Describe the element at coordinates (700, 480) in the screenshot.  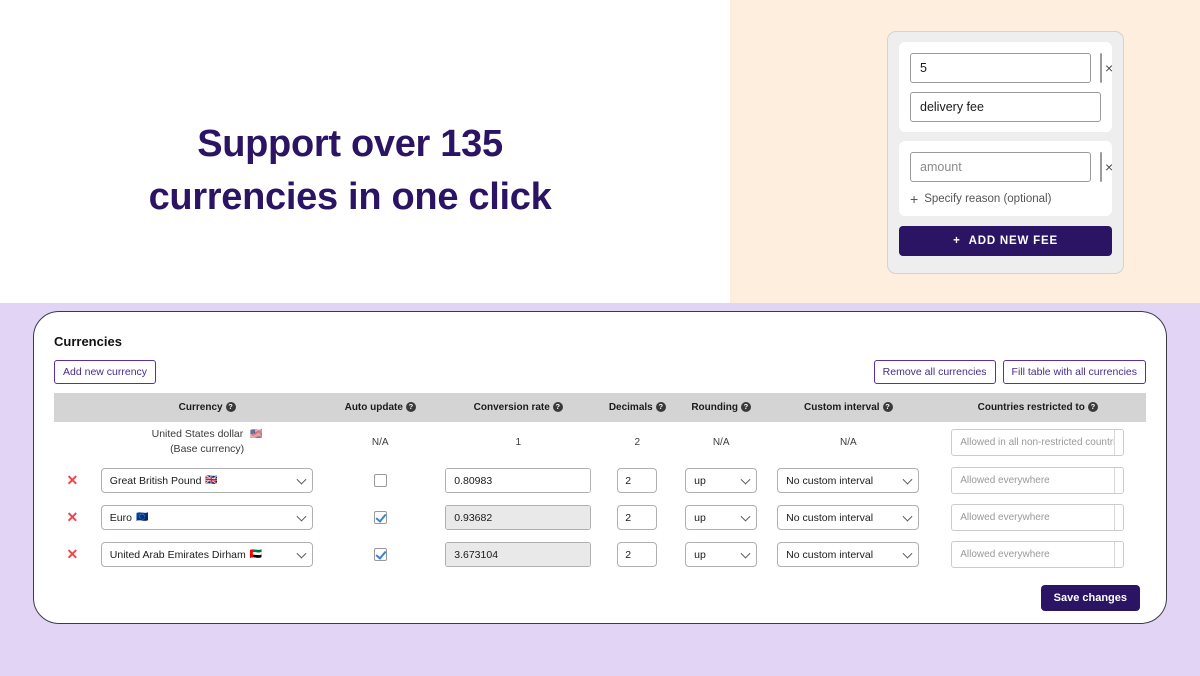
I see `rounding-select-label: up` at that location.